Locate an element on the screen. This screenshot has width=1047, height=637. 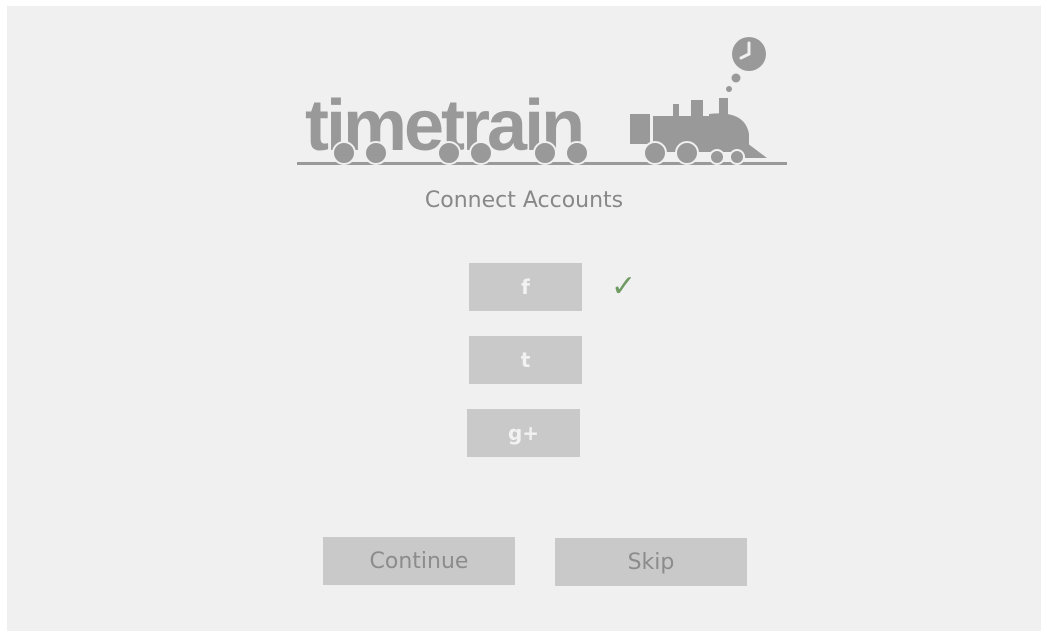
skip-button-label: Skip is located at coordinates (651, 562).